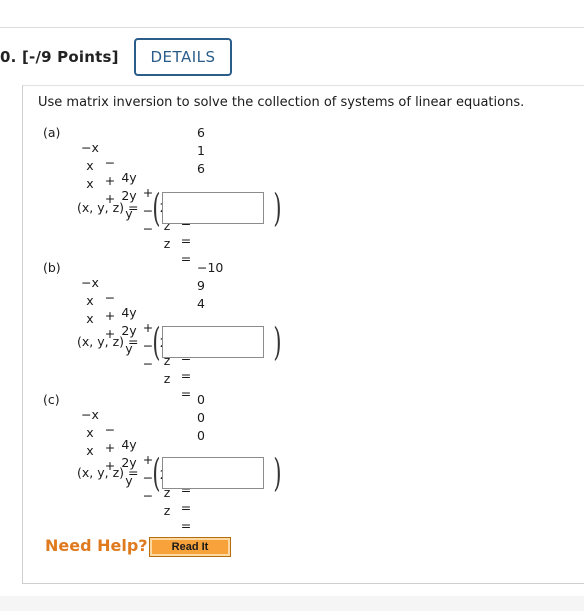 This screenshot has height=611, width=584. Describe the element at coordinates (183, 57) in the screenshot. I see `details-button: DETAILS` at that location.